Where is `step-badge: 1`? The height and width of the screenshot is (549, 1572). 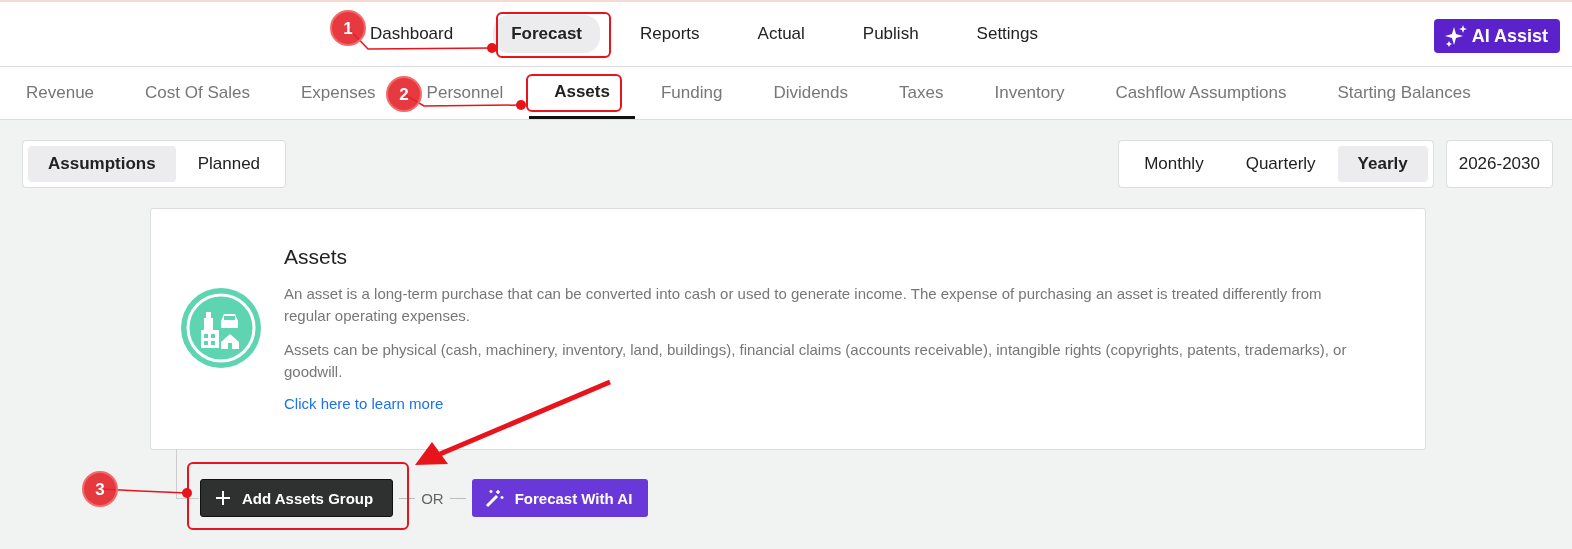
step-badge: 1 is located at coordinates (348, 28).